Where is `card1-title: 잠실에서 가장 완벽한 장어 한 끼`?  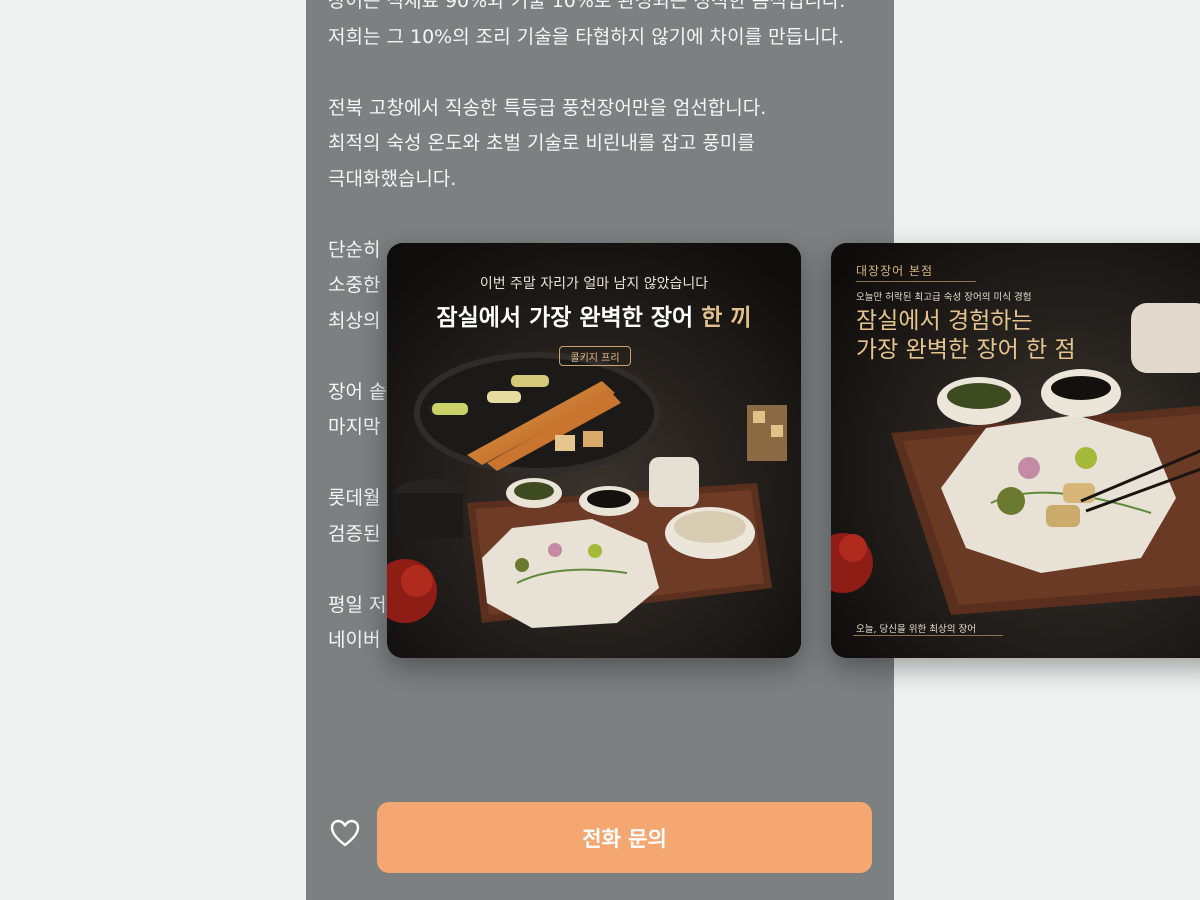
card1-title: 잠실에서 가장 완벽한 장어 한 끼 is located at coordinates (594, 315).